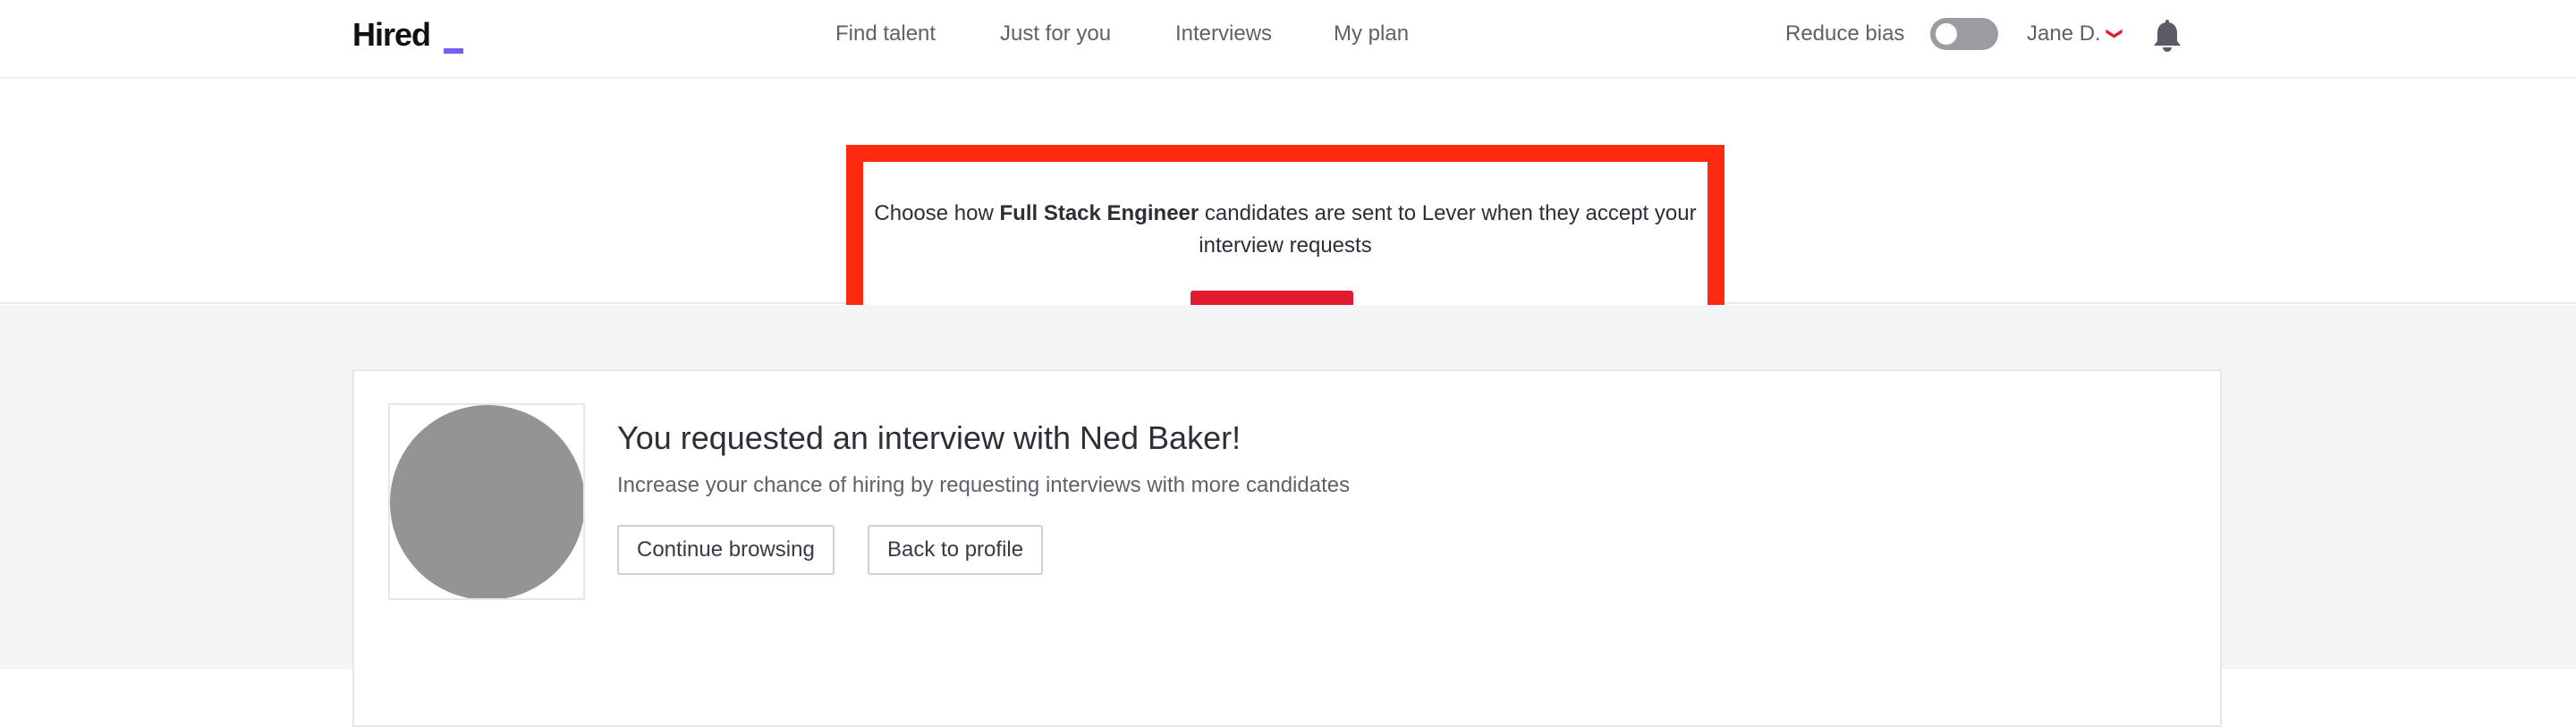 The height and width of the screenshot is (727, 2576). I want to click on candidate-photo-frame, so click(486, 502).